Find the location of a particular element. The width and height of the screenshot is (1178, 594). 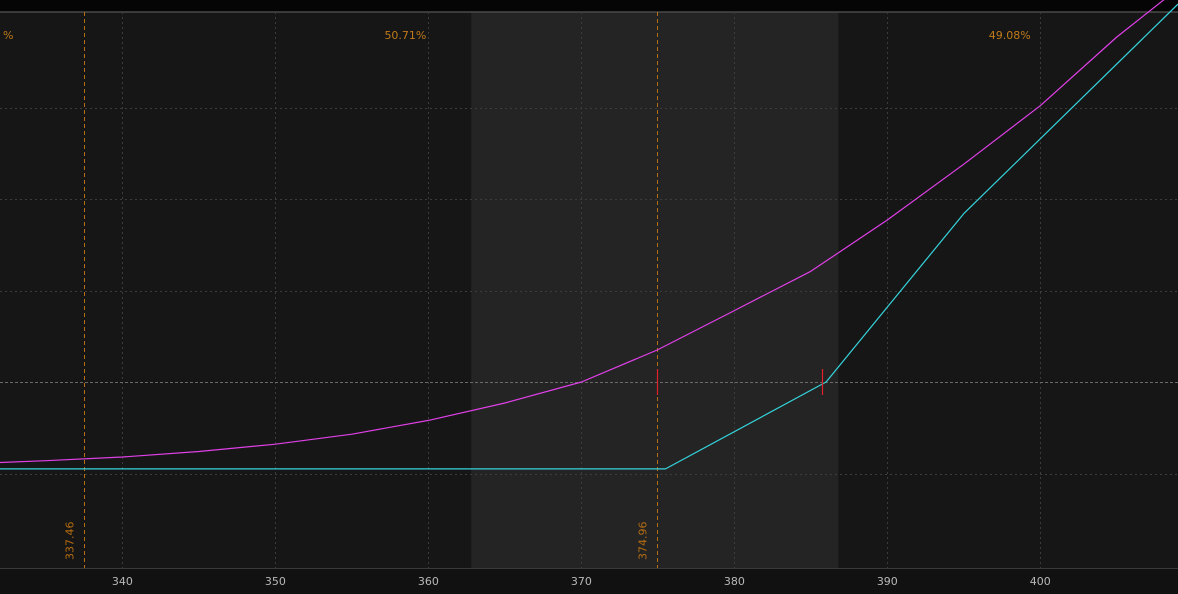

probability-label: 50.71% is located at coordinates (405, 35).